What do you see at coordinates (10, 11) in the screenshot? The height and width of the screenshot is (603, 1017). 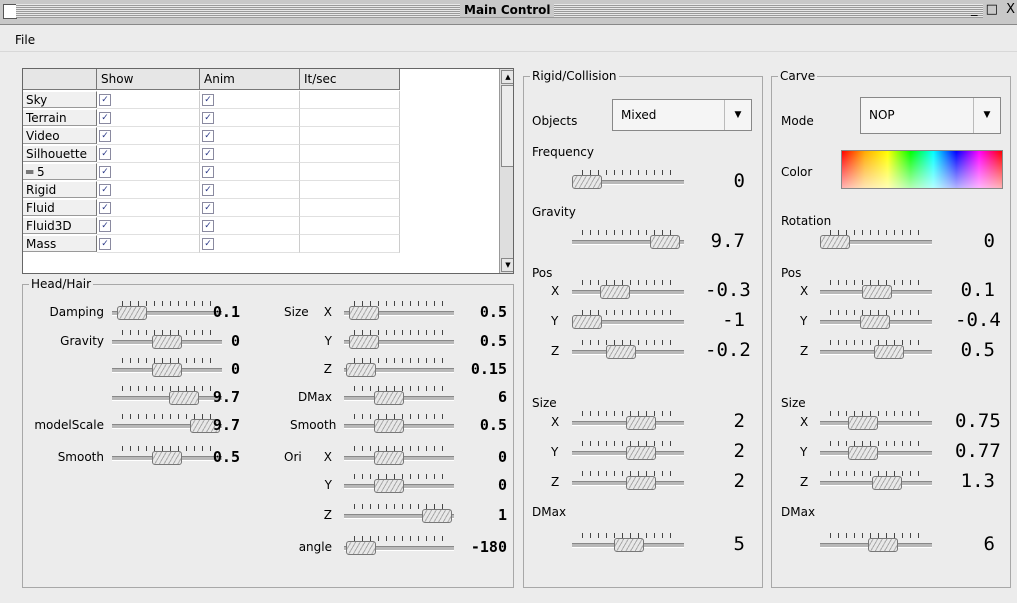 I see `window-menu-button` at bounding box center [10, 11].